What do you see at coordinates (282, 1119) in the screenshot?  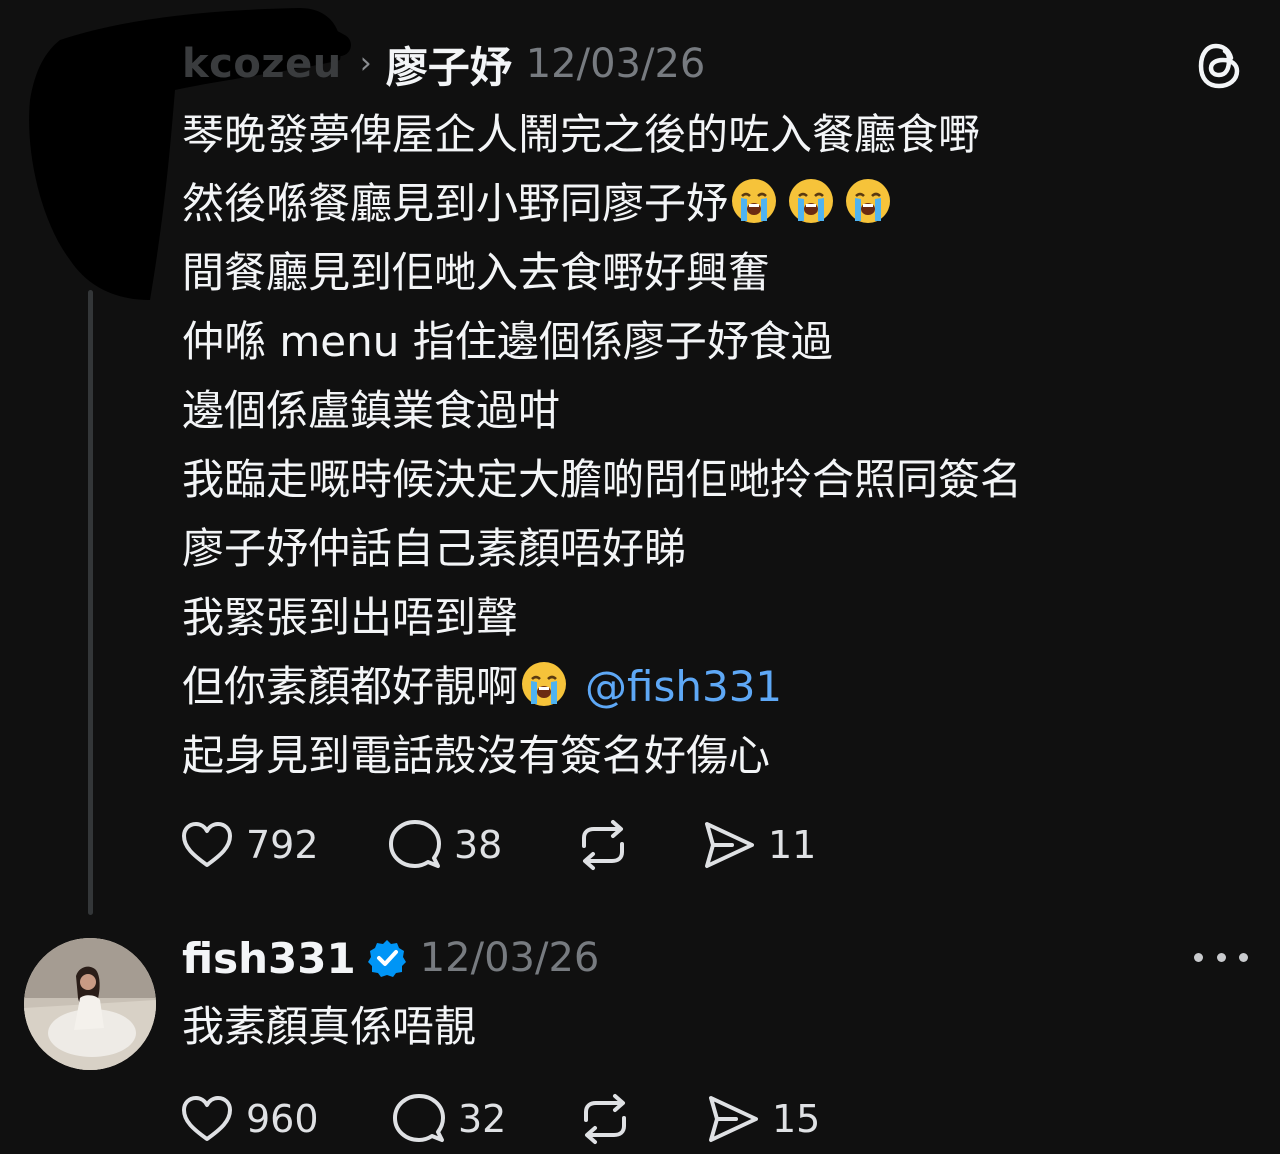 I see `like-count: 960` at bounding box center [282, 1119].